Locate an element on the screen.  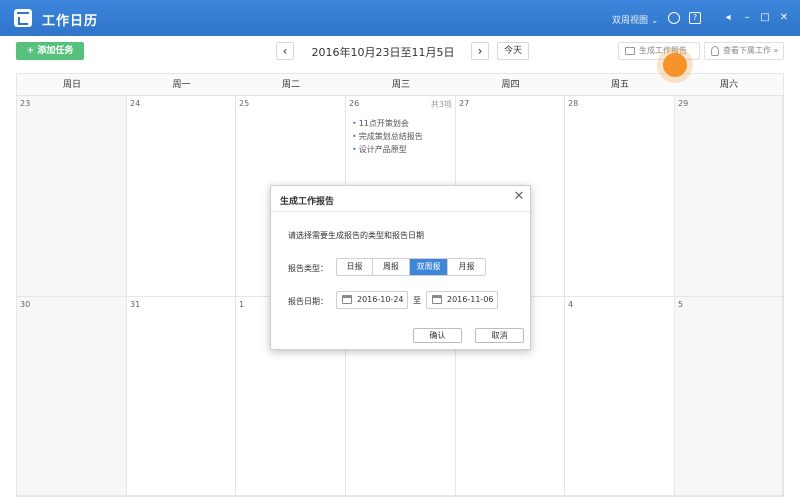
day-number: 25 is located at coordinates (244, 103).